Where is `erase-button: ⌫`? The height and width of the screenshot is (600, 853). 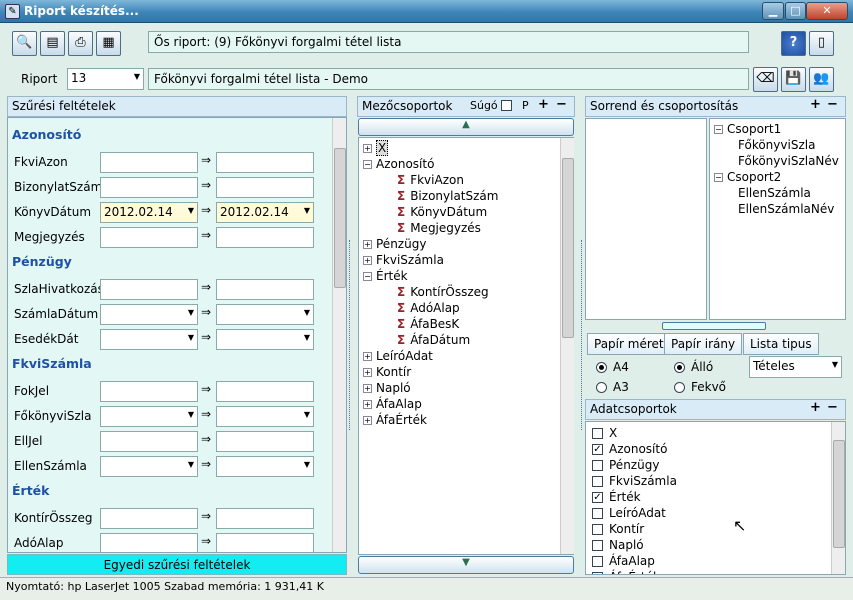 erase-button: ⌫ is located at coordinates (765, 79).